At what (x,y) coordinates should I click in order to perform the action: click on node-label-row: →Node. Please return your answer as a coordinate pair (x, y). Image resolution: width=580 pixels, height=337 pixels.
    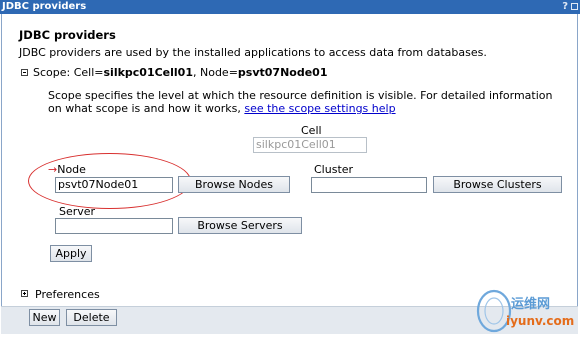
    Looking at the image, I should click on (67, 169).